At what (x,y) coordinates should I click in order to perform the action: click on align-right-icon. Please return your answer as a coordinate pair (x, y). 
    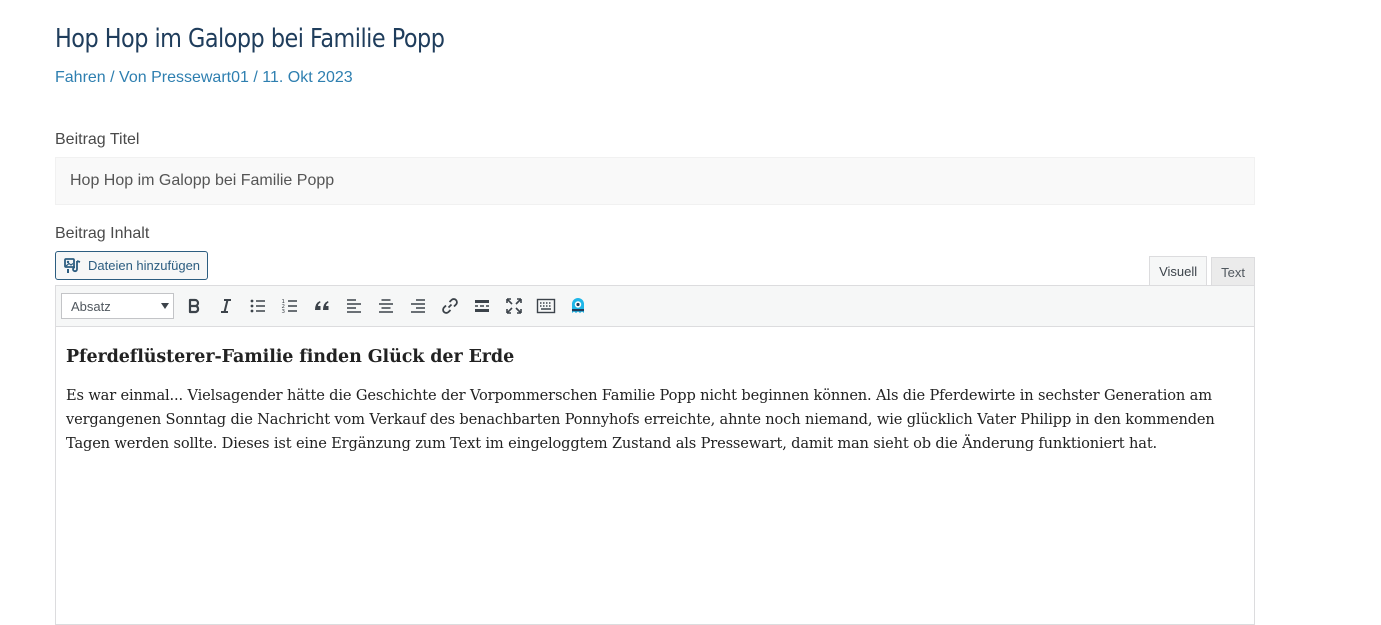
    Looking at the image, I should click on (418, 306).